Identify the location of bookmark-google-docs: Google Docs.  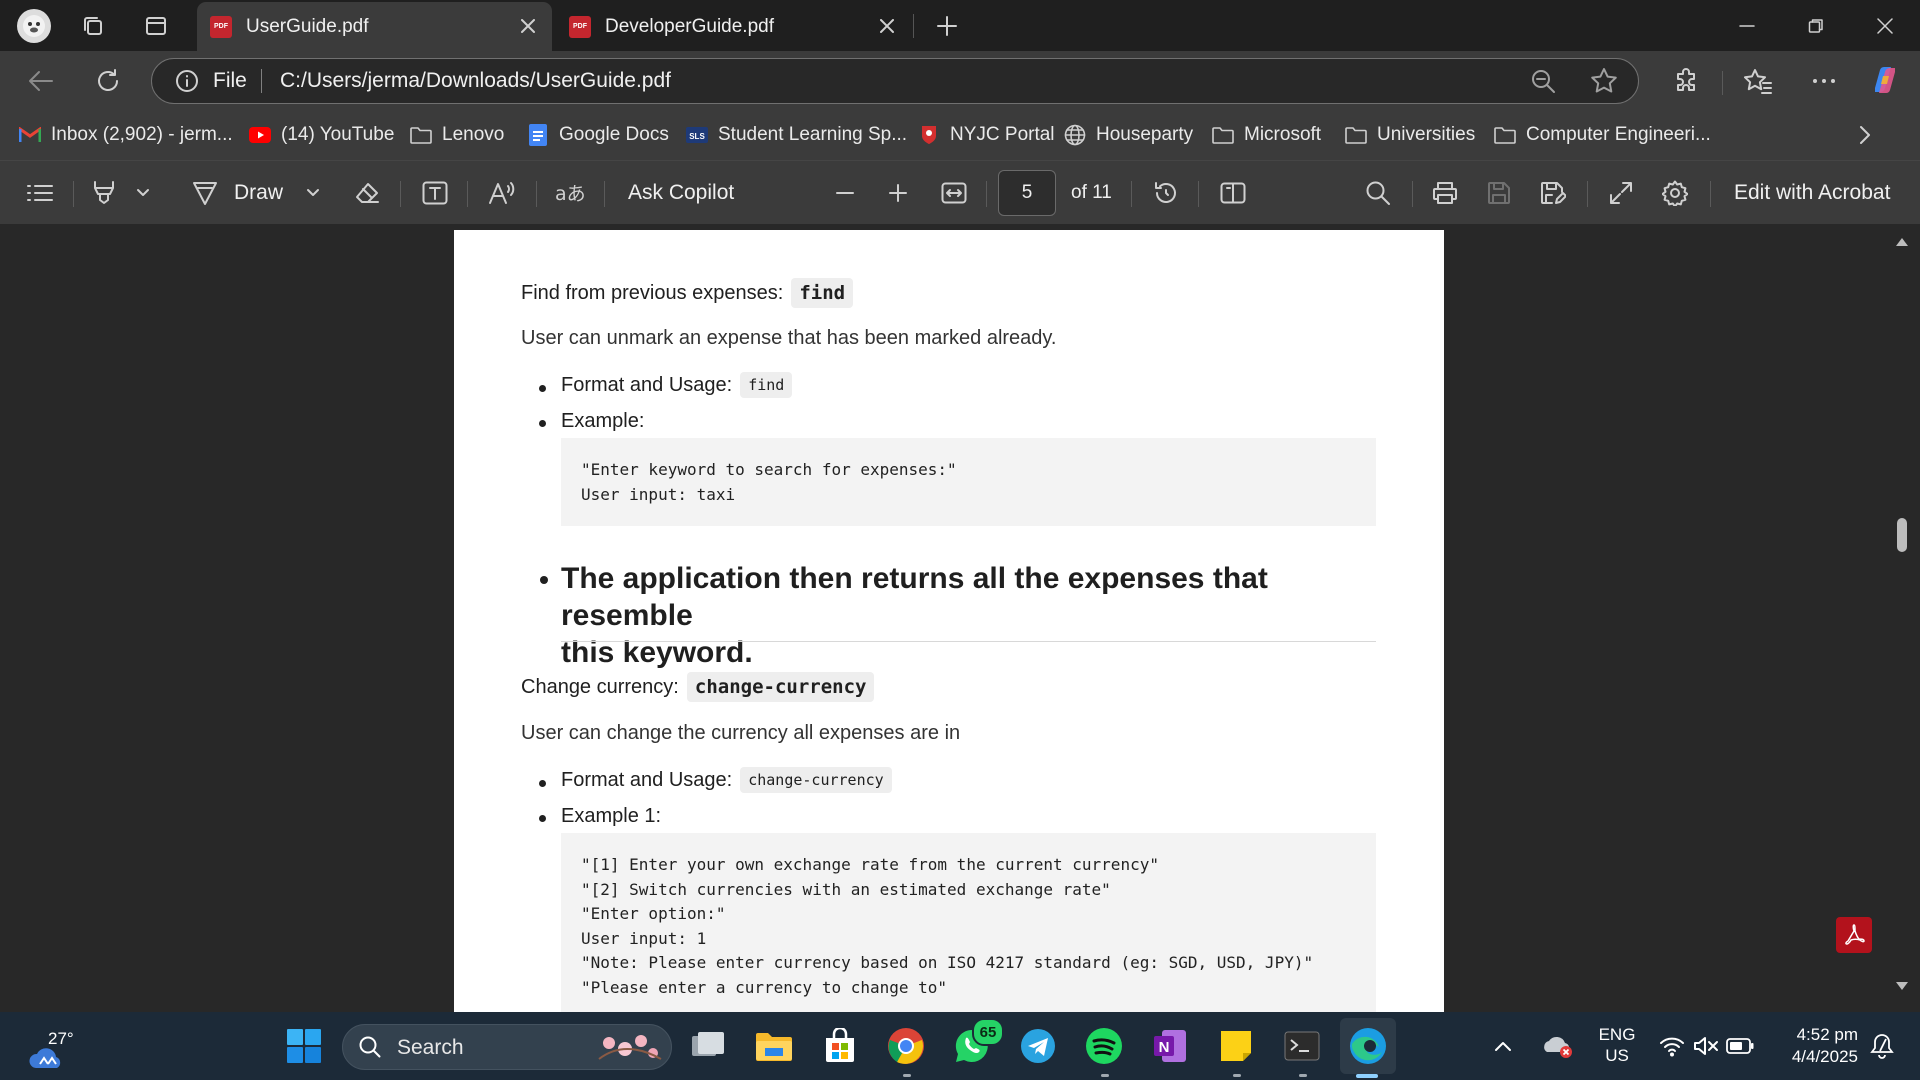
(598, 135).